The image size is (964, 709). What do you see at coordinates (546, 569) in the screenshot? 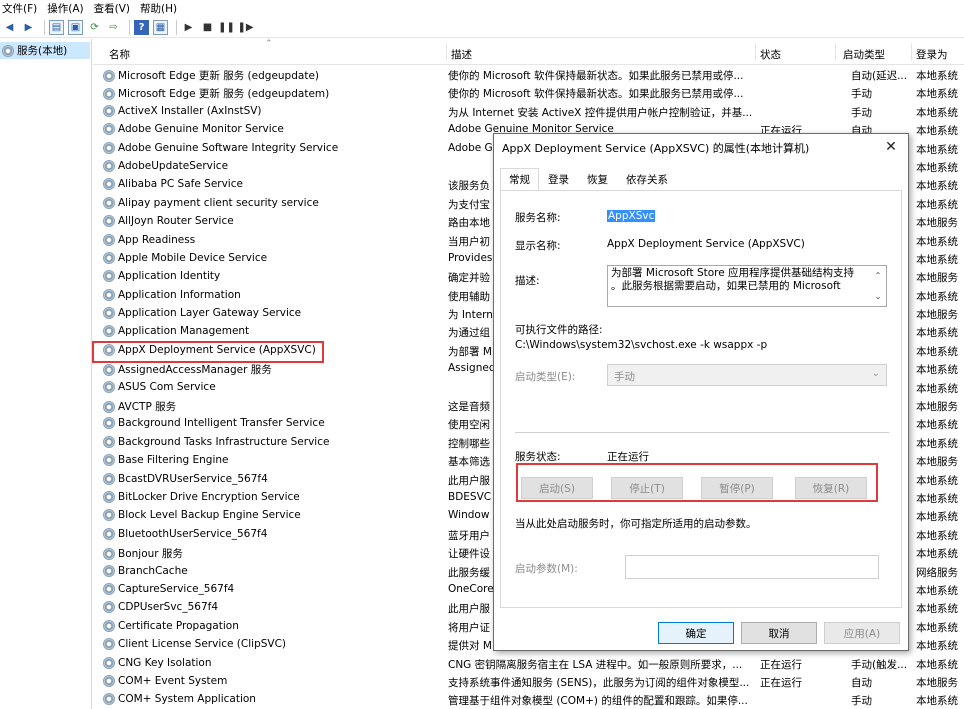
I see `start-params-label: 启动参数(M):` at bounding box center [546, 569].